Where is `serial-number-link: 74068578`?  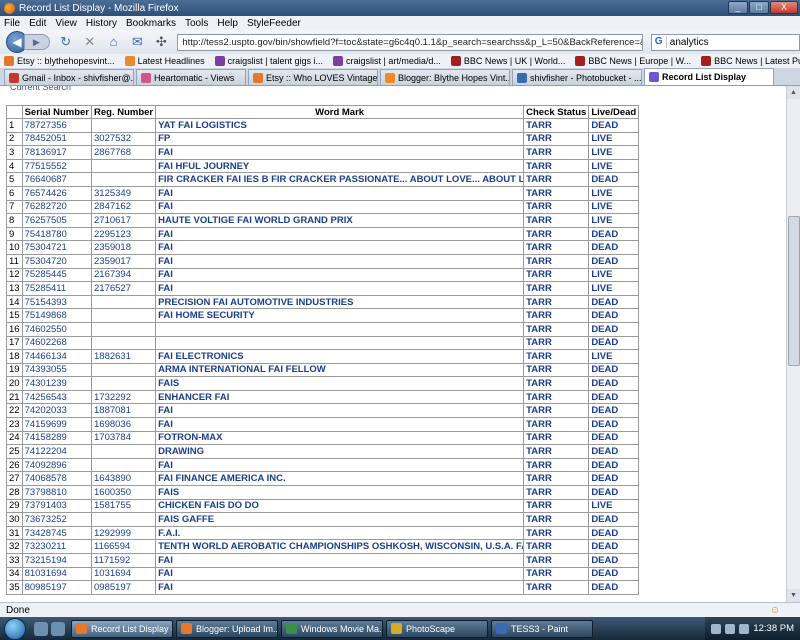
serial-number-link: 74068578 is located at coordinates (57, 479).